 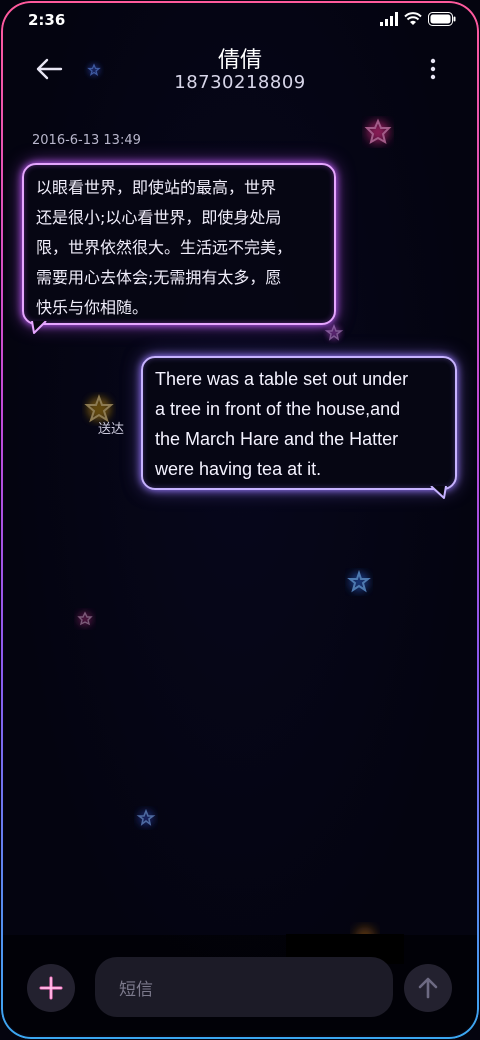 I want to click on message-input-placeholder: 短信, so click(x=136, y=989).